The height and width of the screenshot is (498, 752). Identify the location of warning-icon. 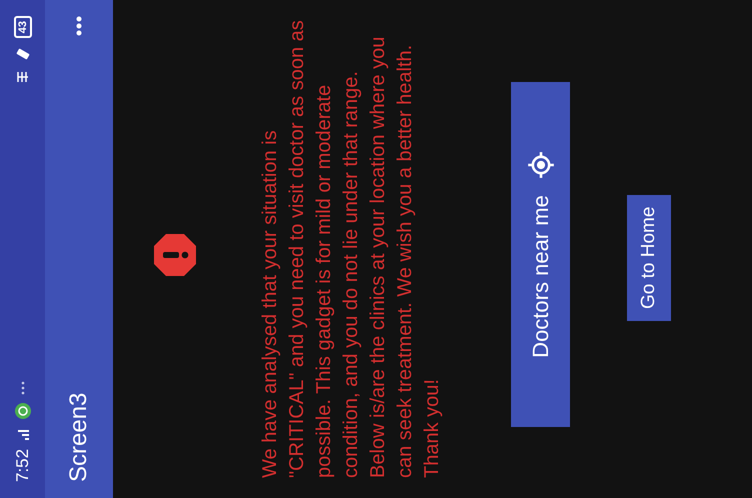
(175, 255).